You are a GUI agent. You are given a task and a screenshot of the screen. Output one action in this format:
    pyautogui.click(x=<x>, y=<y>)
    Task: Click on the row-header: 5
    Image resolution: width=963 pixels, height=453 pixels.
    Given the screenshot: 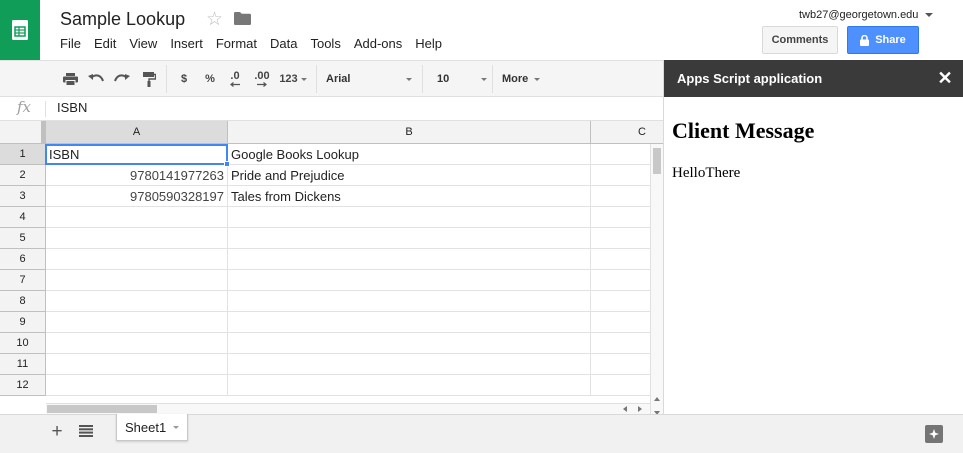 What is the action you would take?
    pyautogui.click(x=23, y=238)
    